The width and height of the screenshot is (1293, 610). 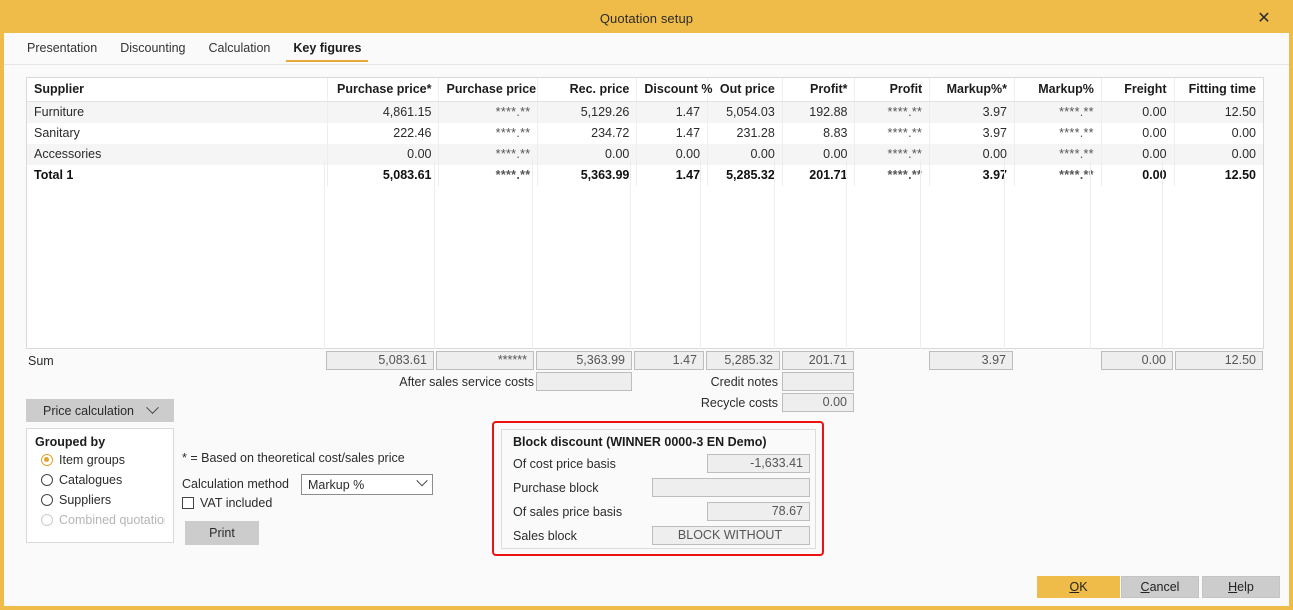 I want to click on column-header-fitting-time: Fitting time, so click(x=1218, y=90).